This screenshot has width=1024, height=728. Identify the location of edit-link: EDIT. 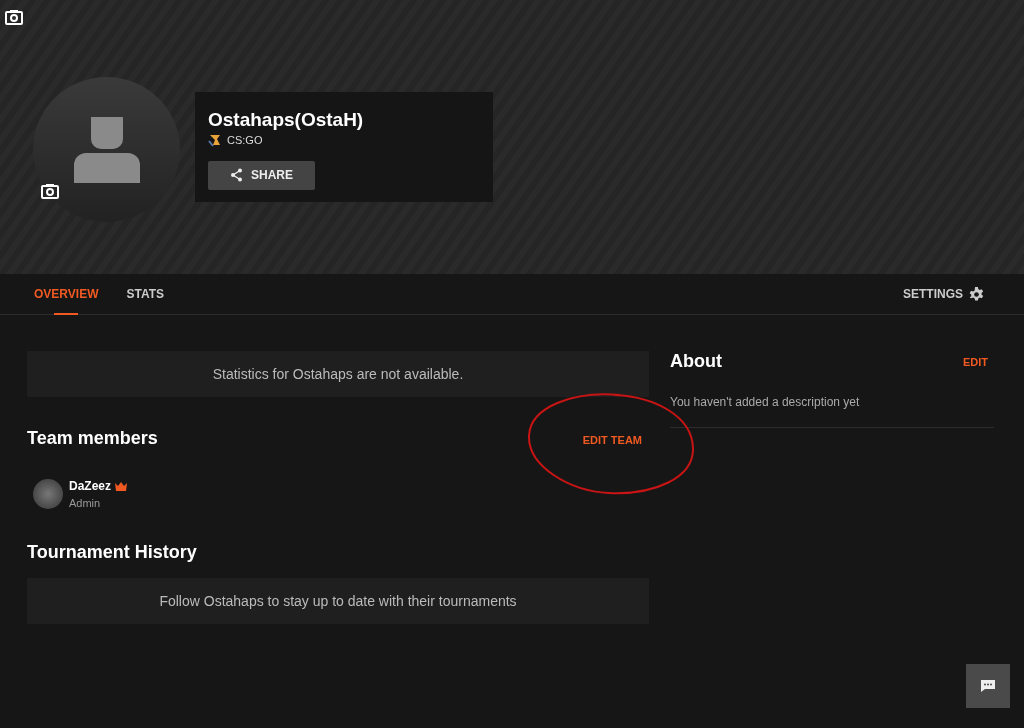
(975, 362).